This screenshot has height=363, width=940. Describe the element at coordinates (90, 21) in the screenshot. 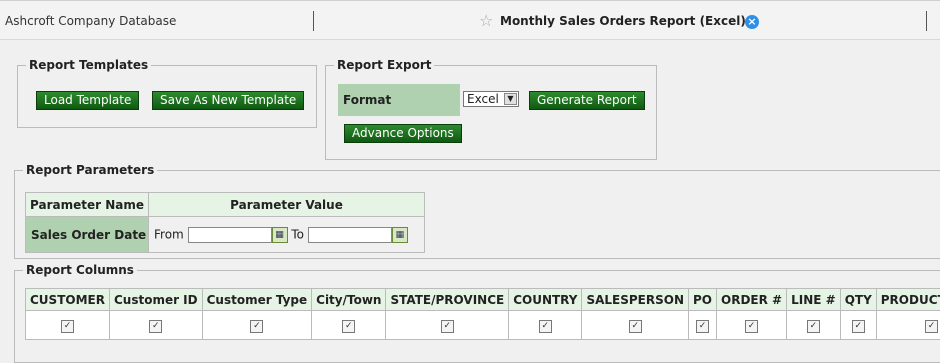

I see `database-name: Ashcroft Company Database` at that location.